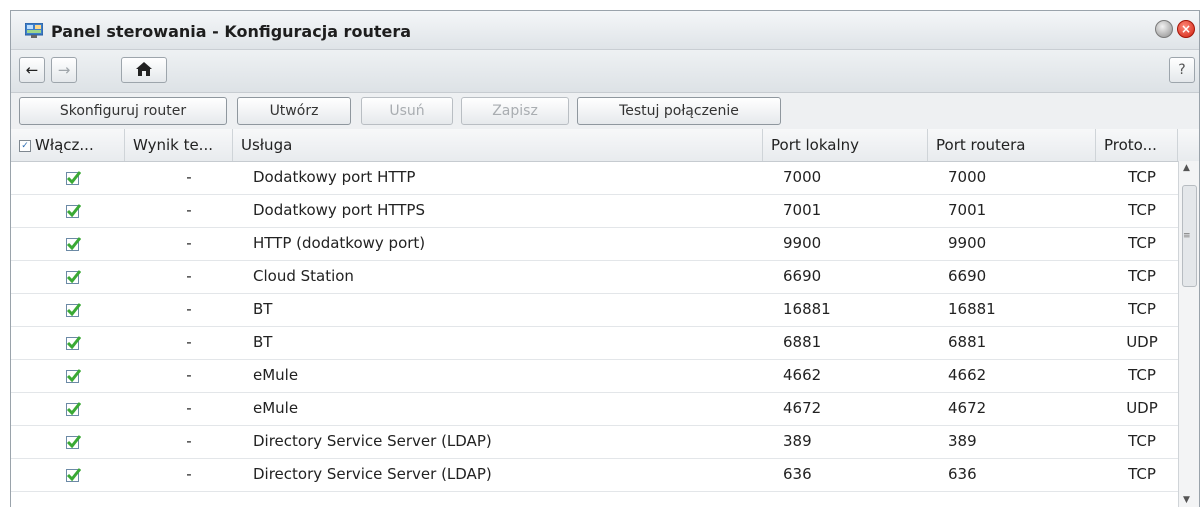 This screenshot has width=1200, height=508. Describe the element at coordinates (144, 70) in the screenshot. I see `home-button` at that location.